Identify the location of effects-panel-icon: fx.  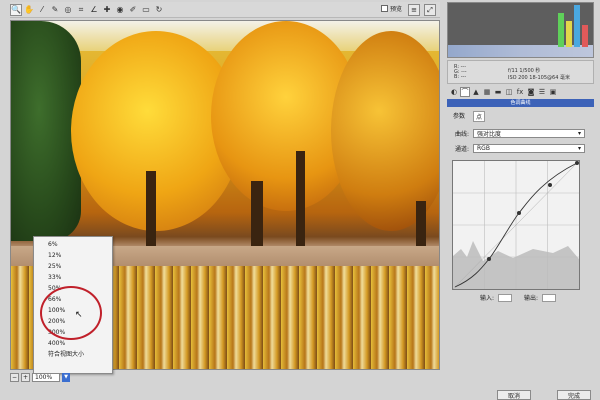
(520, 92).